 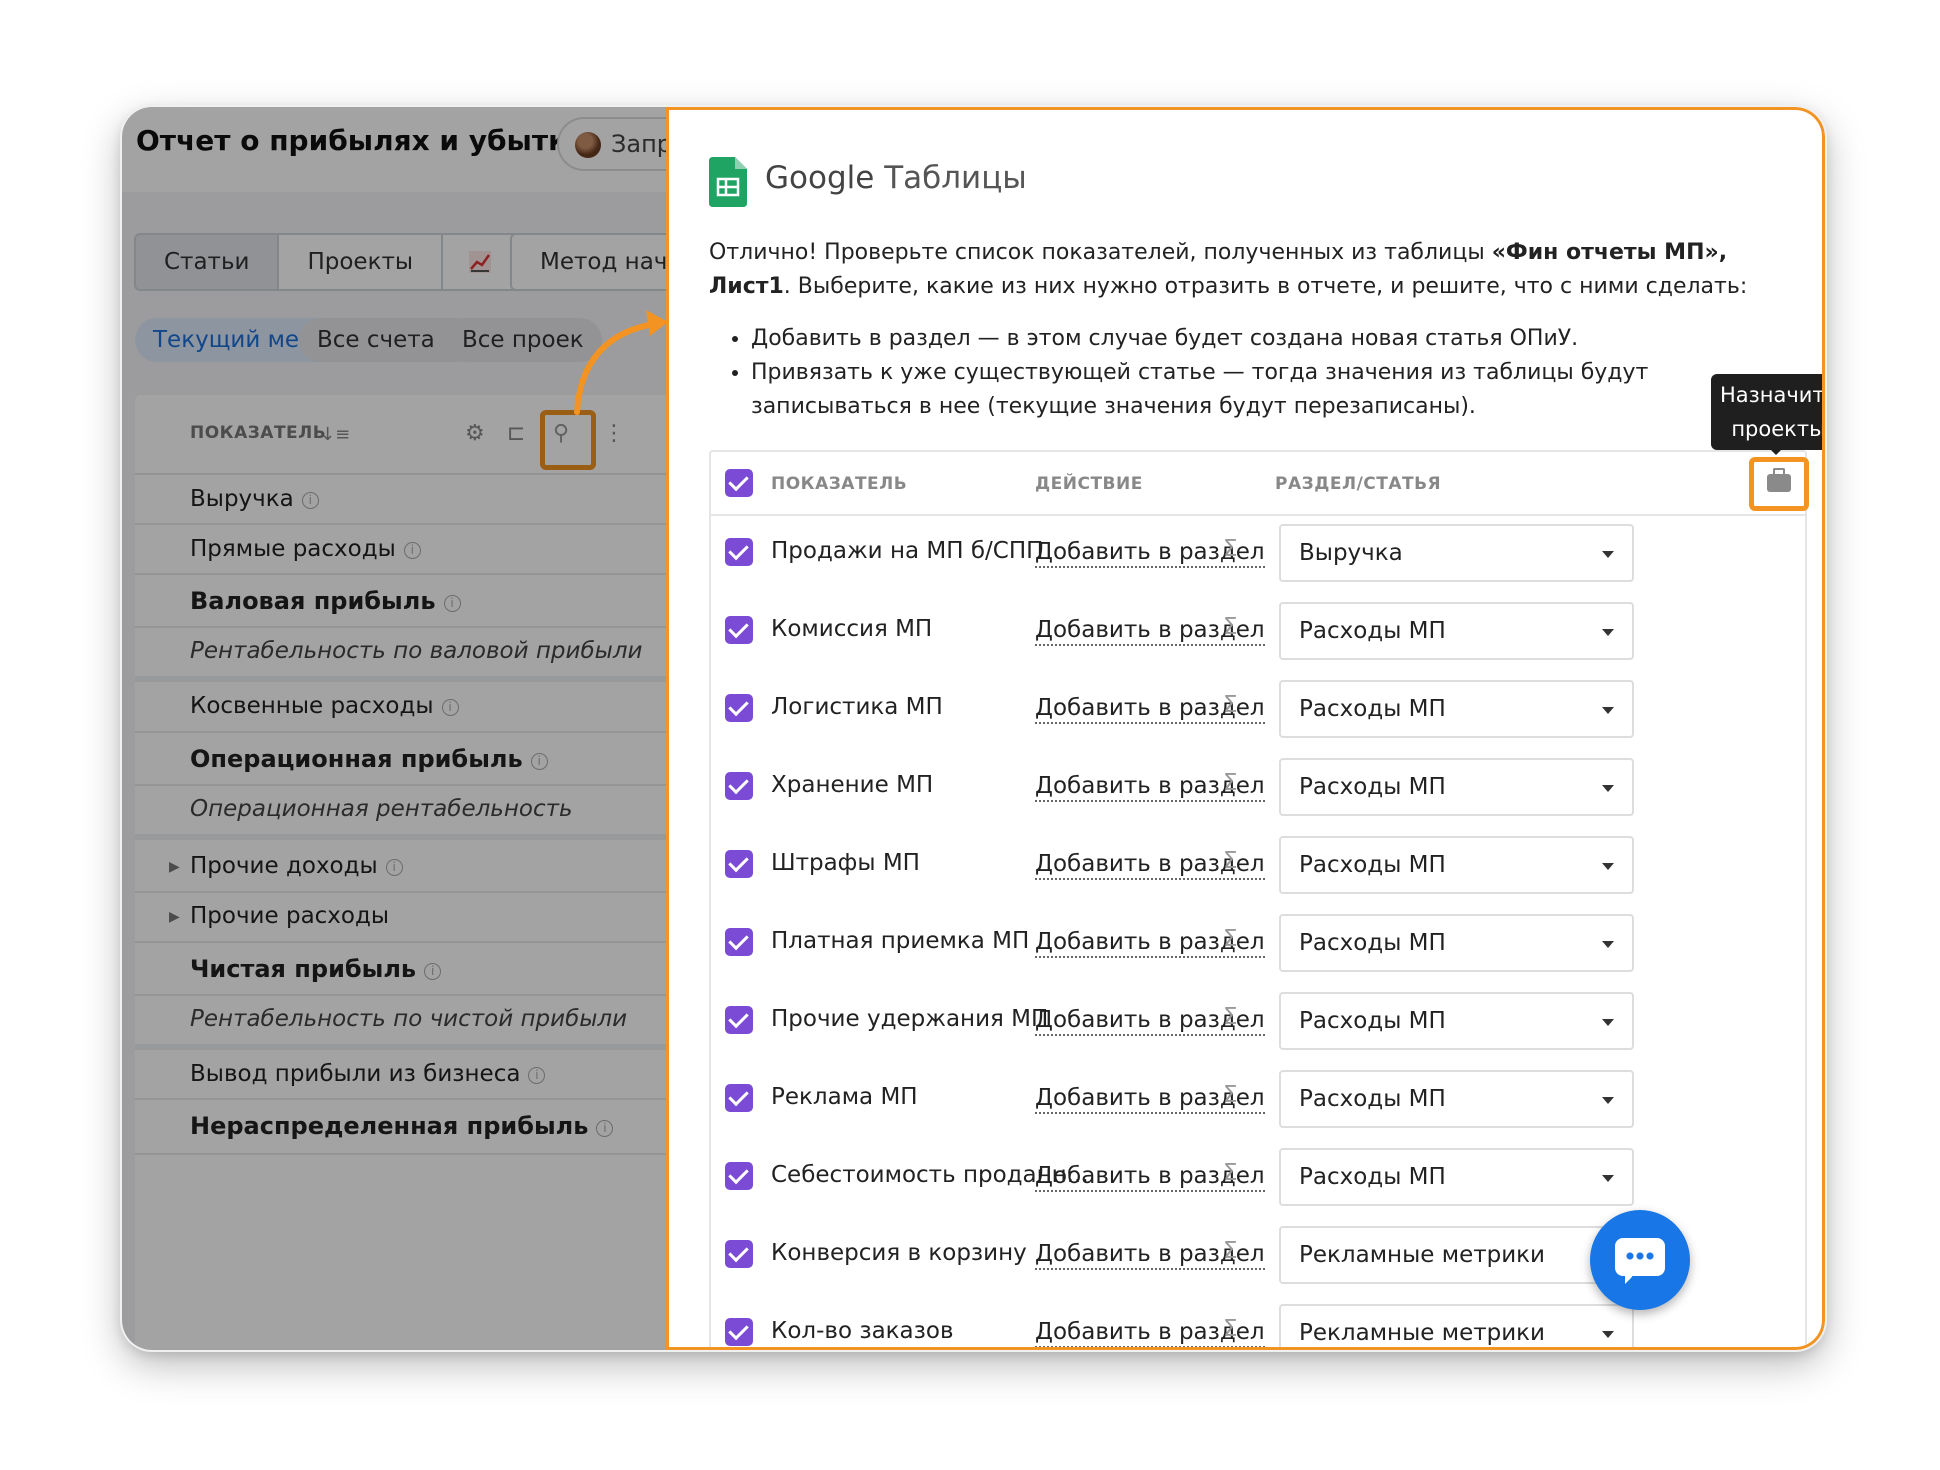 What do you see at coordinates (839, 484) in the screenshot?
I see `indicator-column-header: ПОКАЗАТЕЛЬ` at bounding box center [839, 484].